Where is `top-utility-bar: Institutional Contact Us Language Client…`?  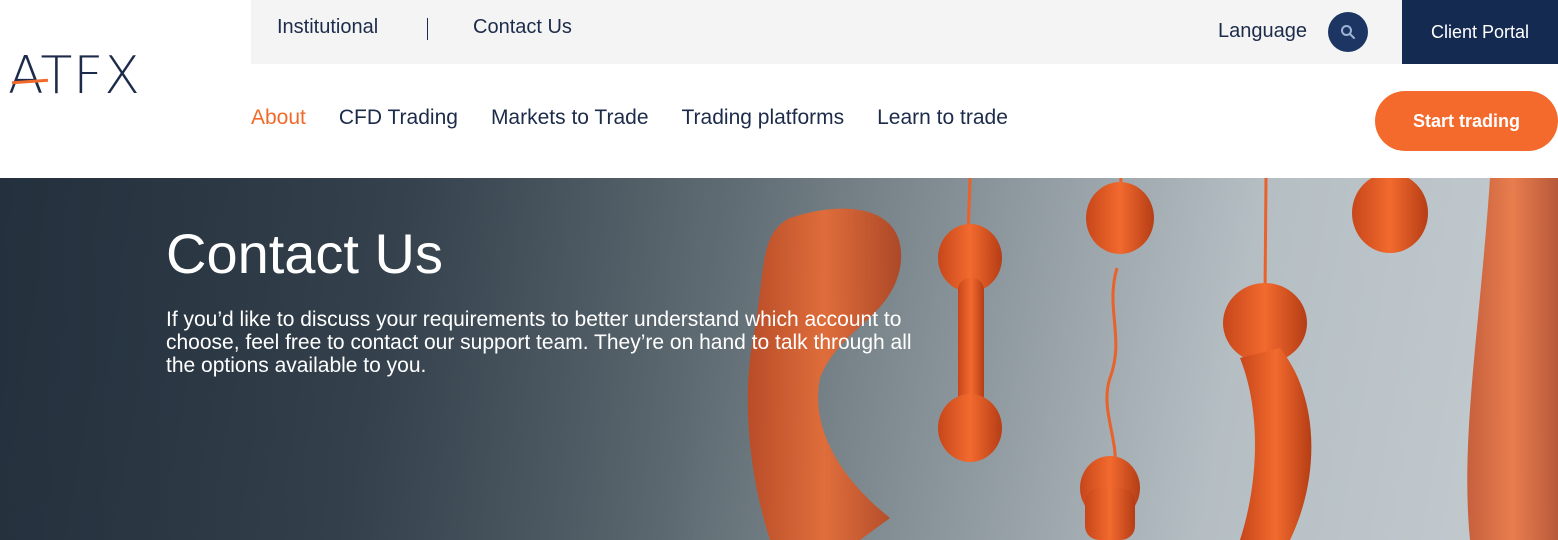 top-utility-bar: Institutional Contact Us Language Client… is located at coordinates (904, 32).